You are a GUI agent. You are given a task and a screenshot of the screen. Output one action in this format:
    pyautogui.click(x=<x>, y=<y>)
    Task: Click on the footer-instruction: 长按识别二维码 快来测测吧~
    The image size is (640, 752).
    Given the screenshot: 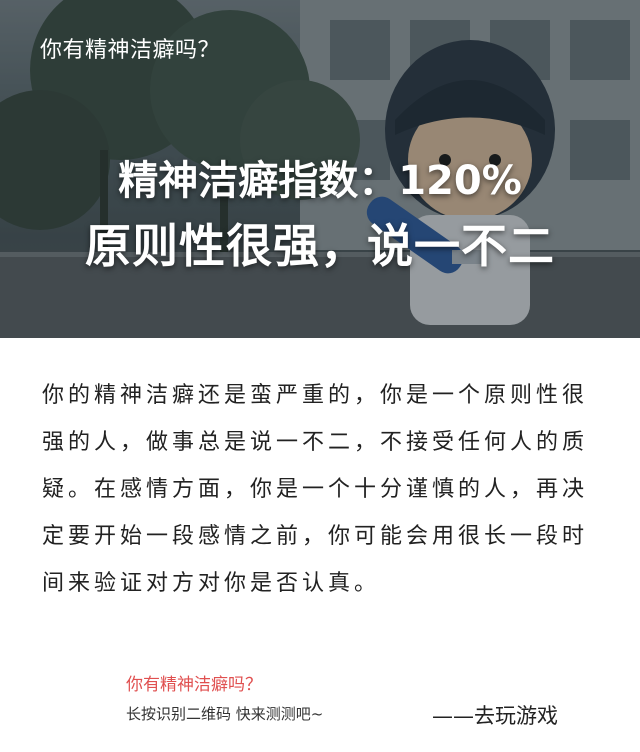 What is the action you would take?
    pyautogui.click(x=225, y=714)
    